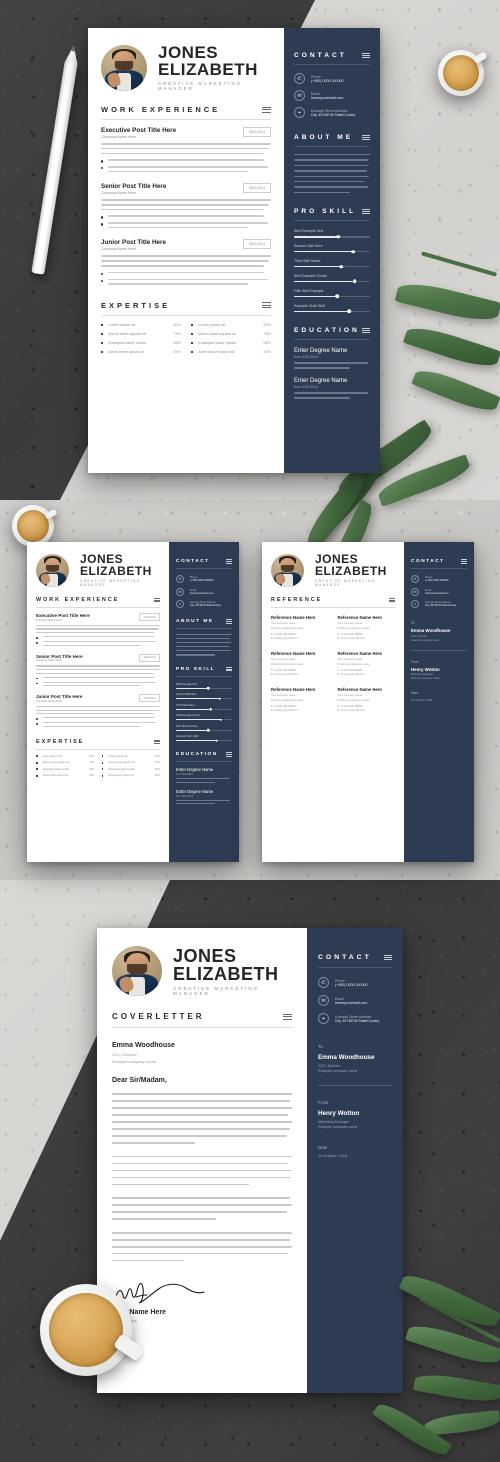 This screenshot has height=1462, width=500. What do you see at coordinates (137, 971) in the screenshot?
I see `avatar` at bounding box center [137, 971].